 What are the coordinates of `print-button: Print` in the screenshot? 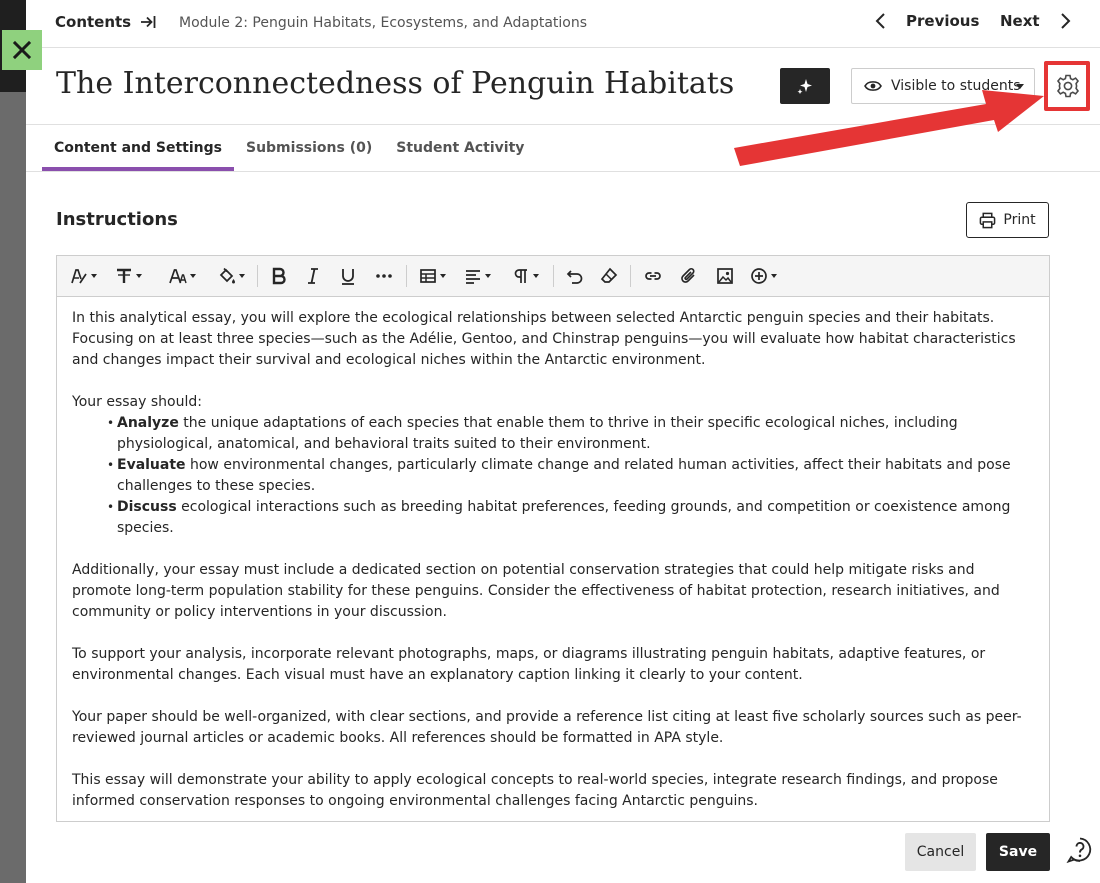 It's located at (1007, 220).